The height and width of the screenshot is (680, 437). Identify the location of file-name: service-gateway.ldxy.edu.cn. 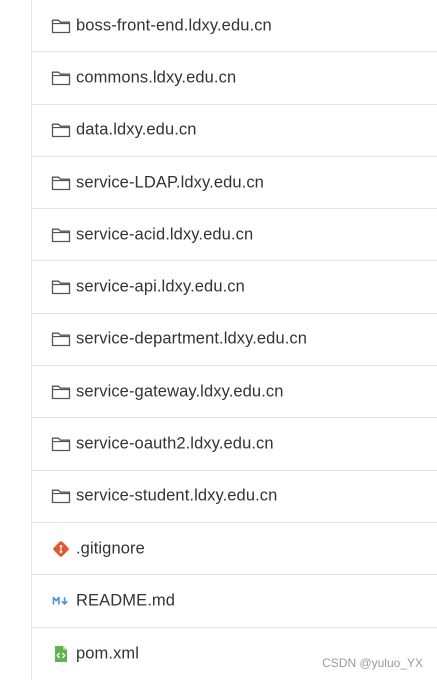
(180, 391).